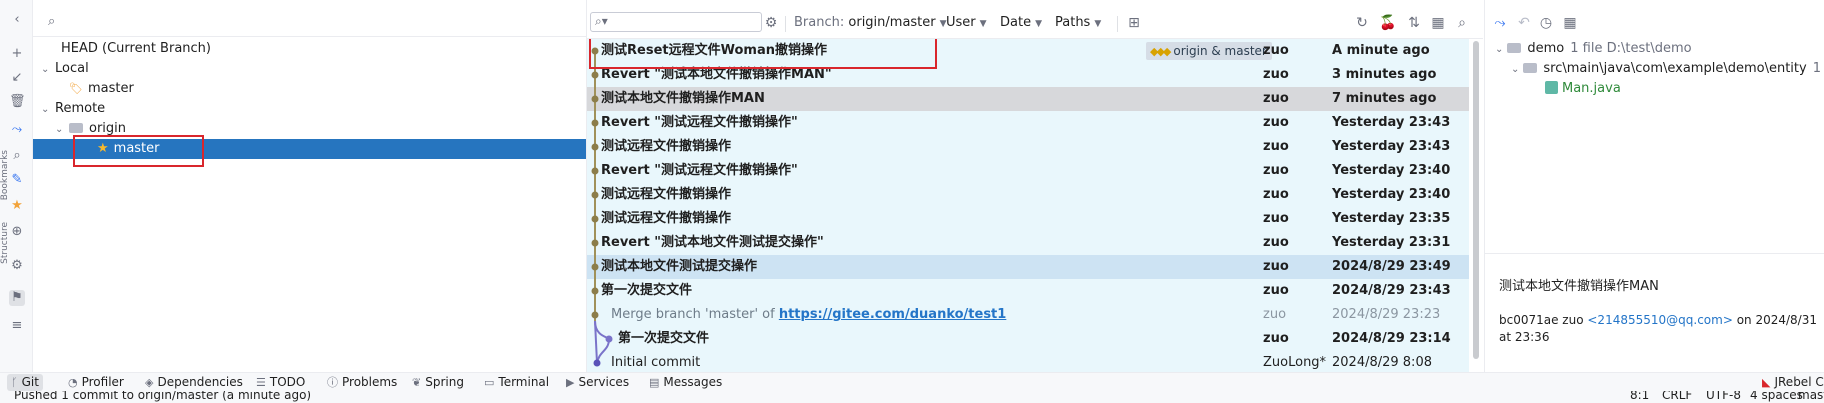  Describe the element at coordinates (17, 180) in the screenshot. I see `edit-icon: ✎` at that location.